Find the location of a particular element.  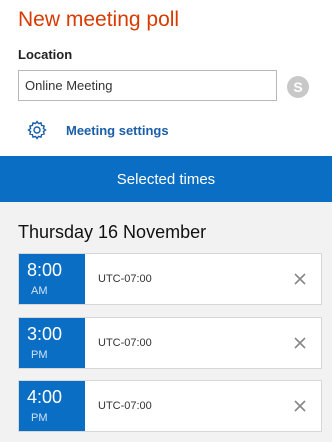

time-block: 4:00 PM is located at coordinates (52, 406).